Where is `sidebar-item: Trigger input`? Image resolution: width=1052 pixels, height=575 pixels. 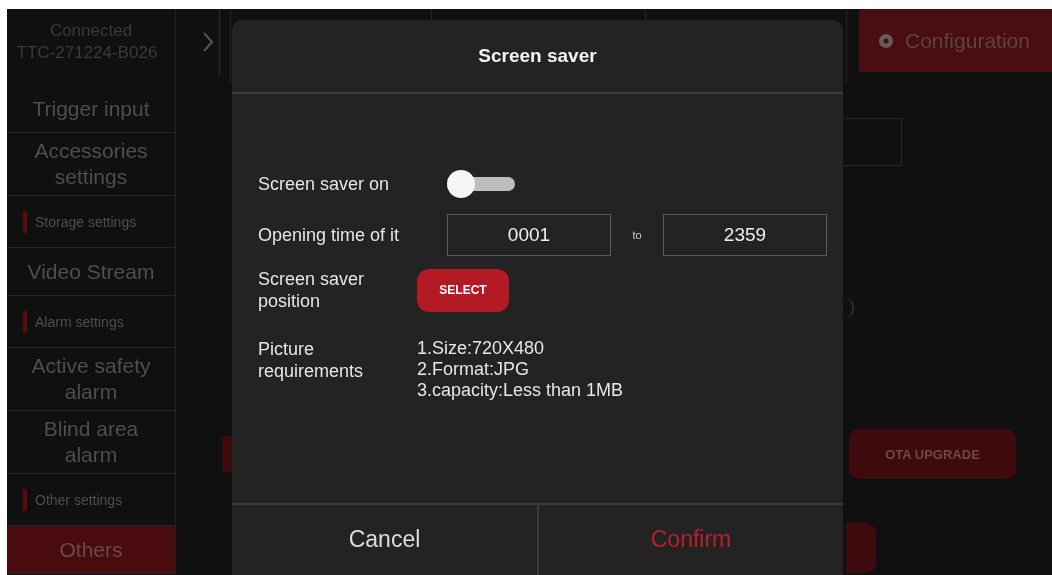 sidebar-item: Trigger input is located at coordinates (91, 109).